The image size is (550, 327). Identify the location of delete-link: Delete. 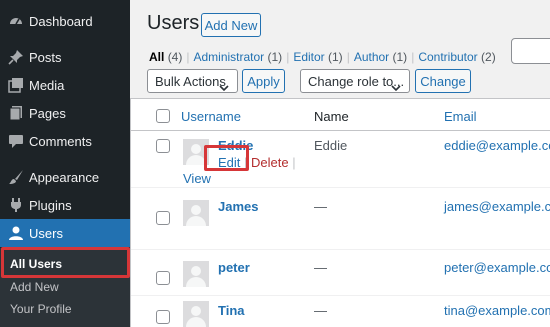
(270, 162).